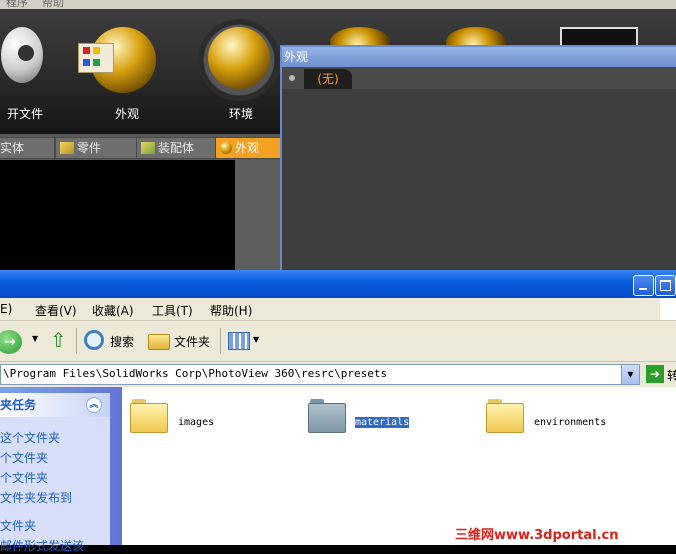 This screenshot has height=554, width=676. Describe the element at coordinates (655, 374) in the screenshot. I see `go-arrow-icon: ➔` at that location.